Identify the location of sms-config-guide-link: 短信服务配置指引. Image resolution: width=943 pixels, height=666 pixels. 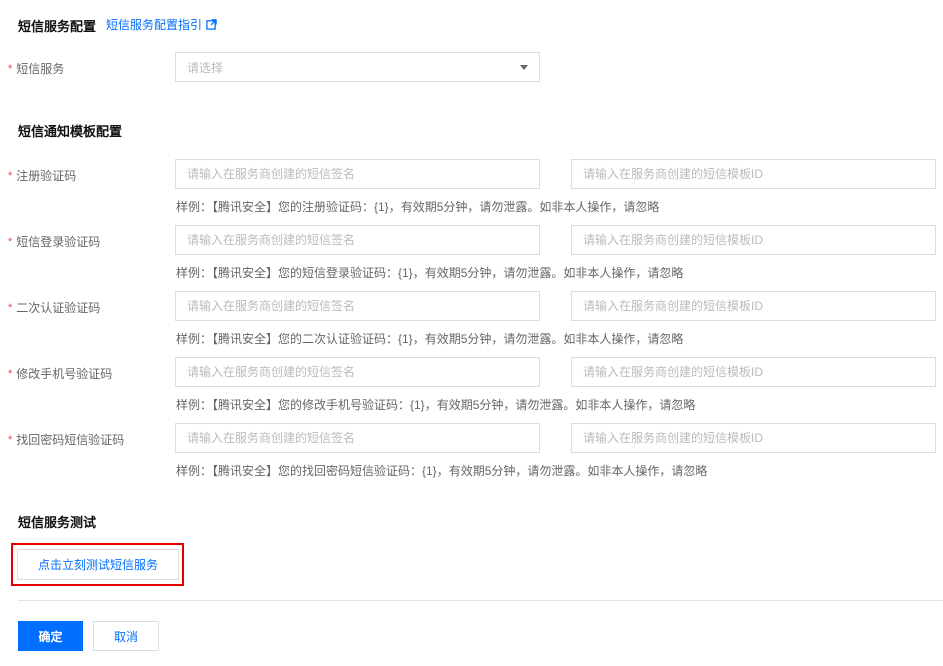
(161, 24).